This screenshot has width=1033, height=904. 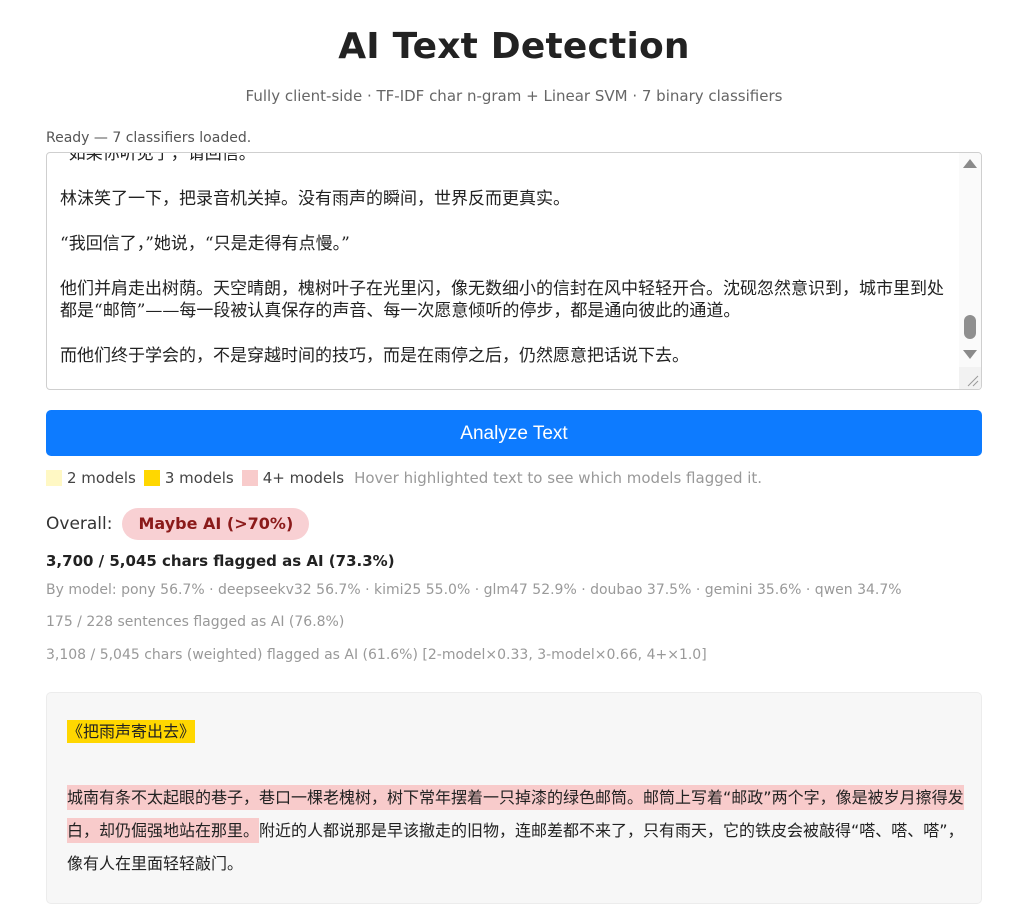 What do you see at coordinates (158, 158) in the screenshot?
I see `editor-partial-line: “如果你听见了，请回信。”` at bounding box center [158, 158].